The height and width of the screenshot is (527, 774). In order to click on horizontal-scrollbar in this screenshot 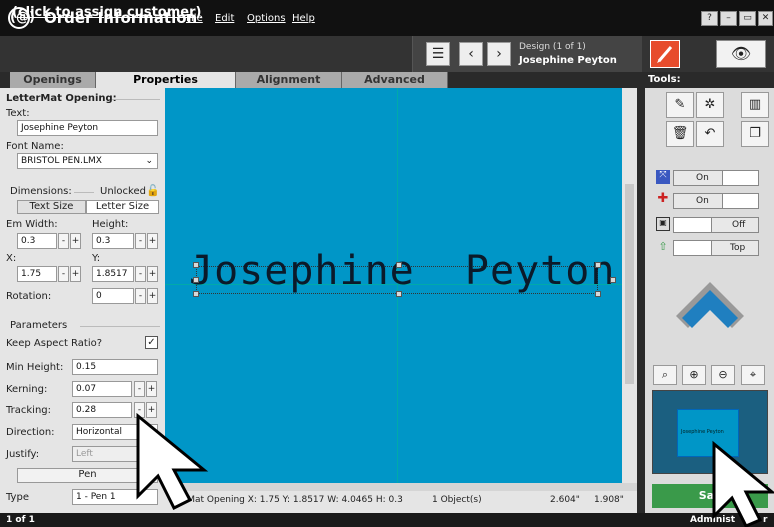, I will do `click(401, 487)`.